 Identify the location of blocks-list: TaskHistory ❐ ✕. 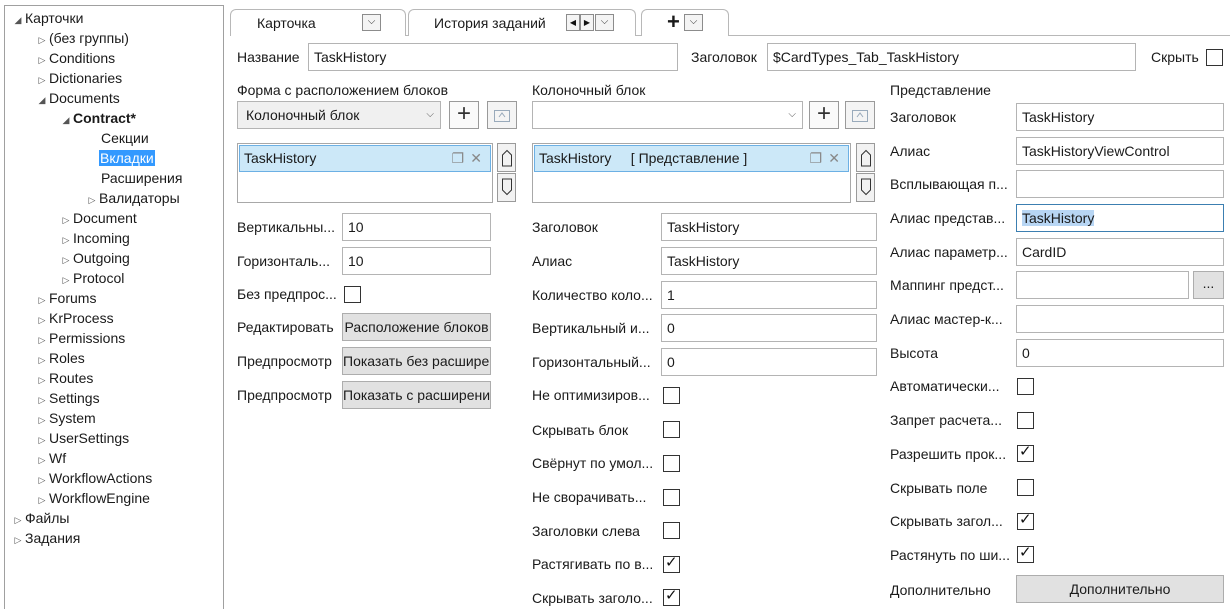
(365, 173).